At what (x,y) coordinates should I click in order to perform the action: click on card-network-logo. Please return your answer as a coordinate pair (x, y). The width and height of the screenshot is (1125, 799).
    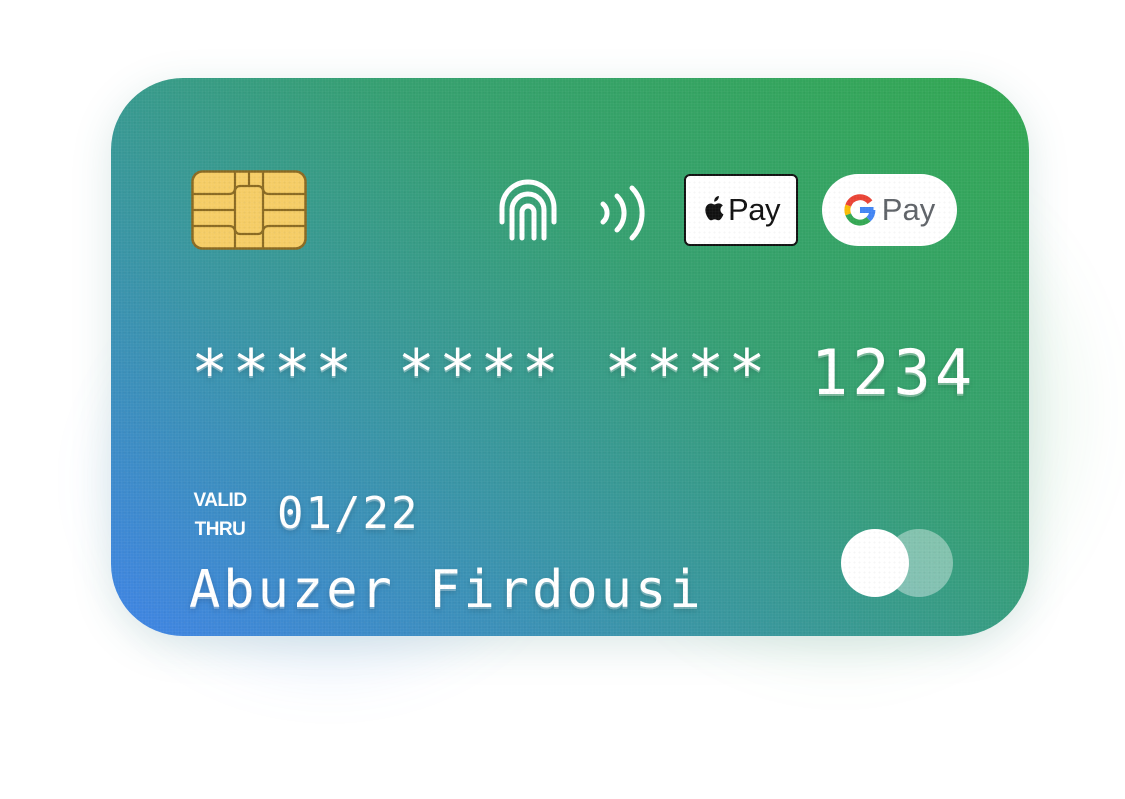
    Looking at the image, I should click on (898, 563).